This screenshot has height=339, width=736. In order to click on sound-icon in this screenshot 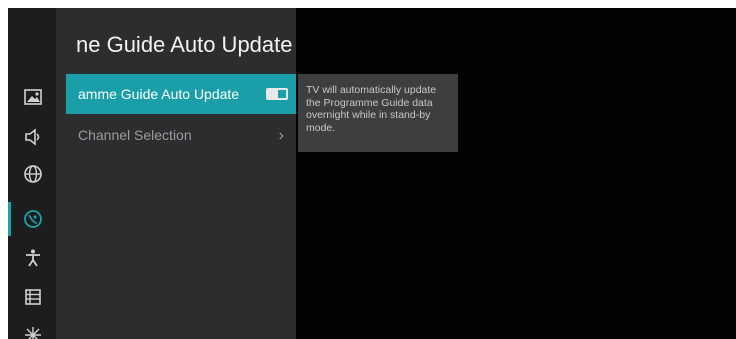, I will do `click(33, 137)`.